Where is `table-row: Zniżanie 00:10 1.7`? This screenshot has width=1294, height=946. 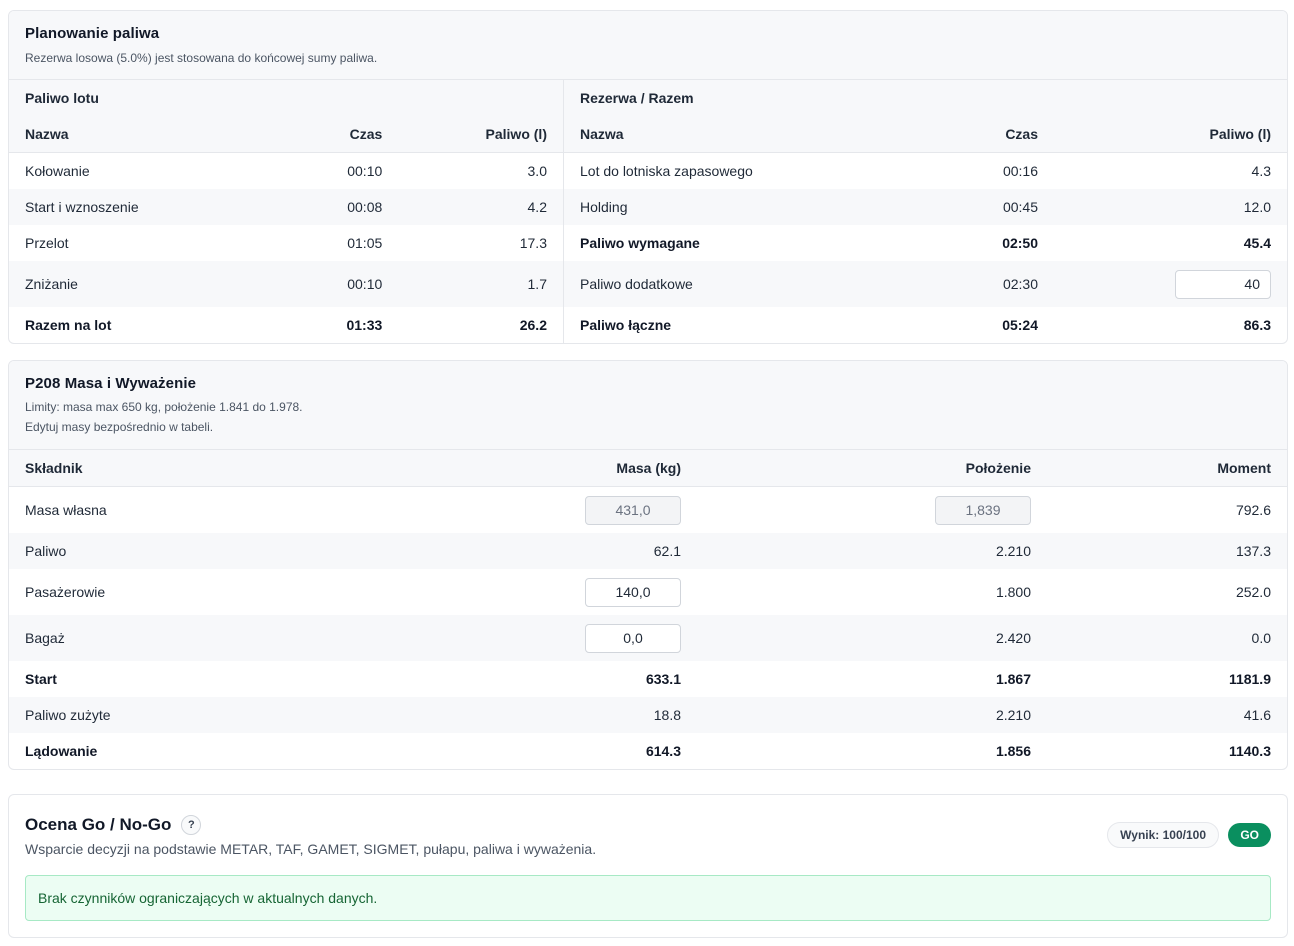
table-row: Zniżanie 00:10 1.7 is located at coordinates (286, 284).